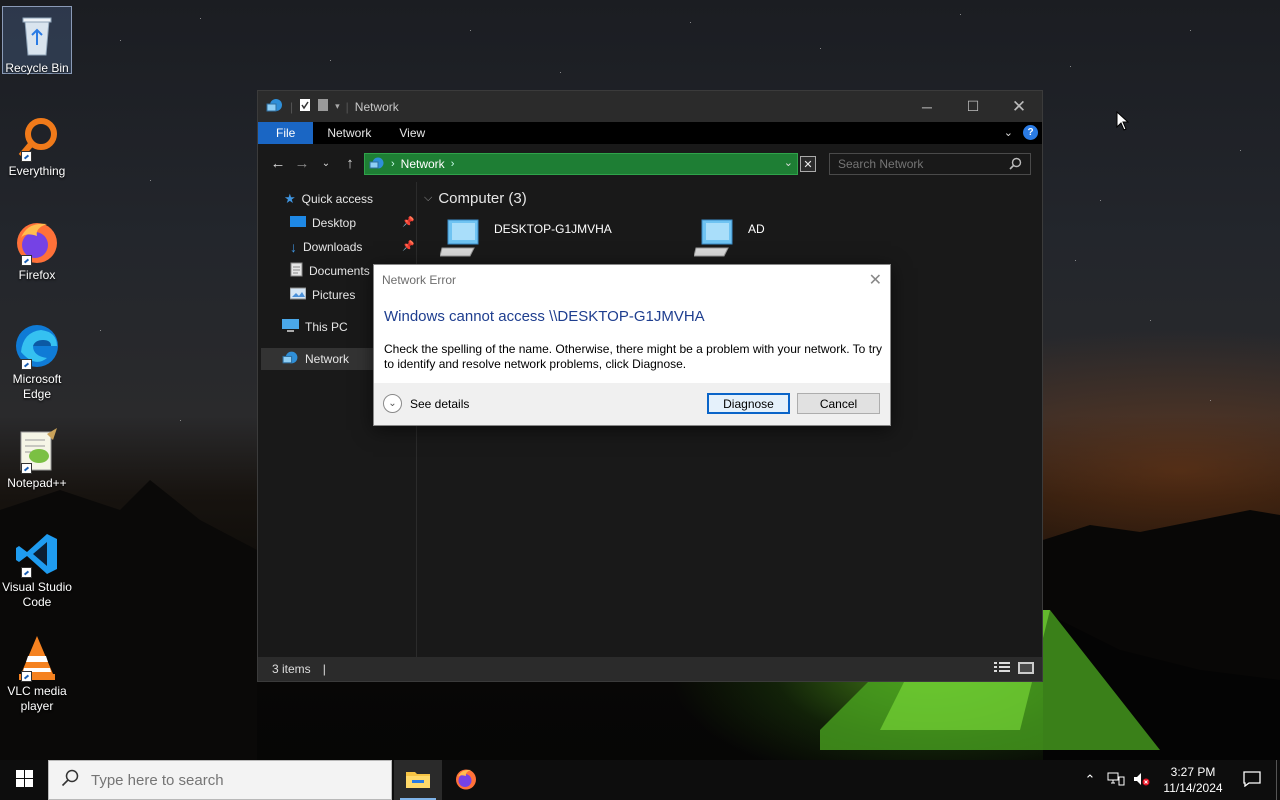 The image size is (1280, 800). I want to click on network-folder-icon, so click(275, 106).